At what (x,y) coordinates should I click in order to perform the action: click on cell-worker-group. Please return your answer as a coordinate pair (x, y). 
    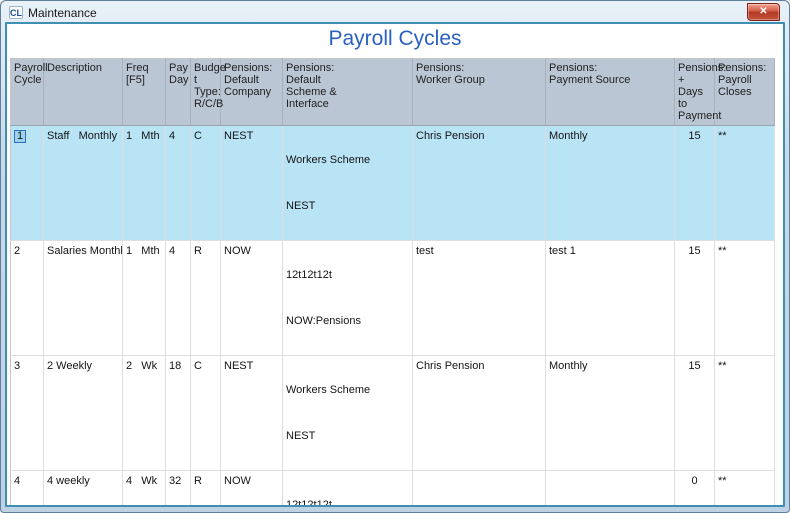
    Looking at the image, I should click on (479, 487).